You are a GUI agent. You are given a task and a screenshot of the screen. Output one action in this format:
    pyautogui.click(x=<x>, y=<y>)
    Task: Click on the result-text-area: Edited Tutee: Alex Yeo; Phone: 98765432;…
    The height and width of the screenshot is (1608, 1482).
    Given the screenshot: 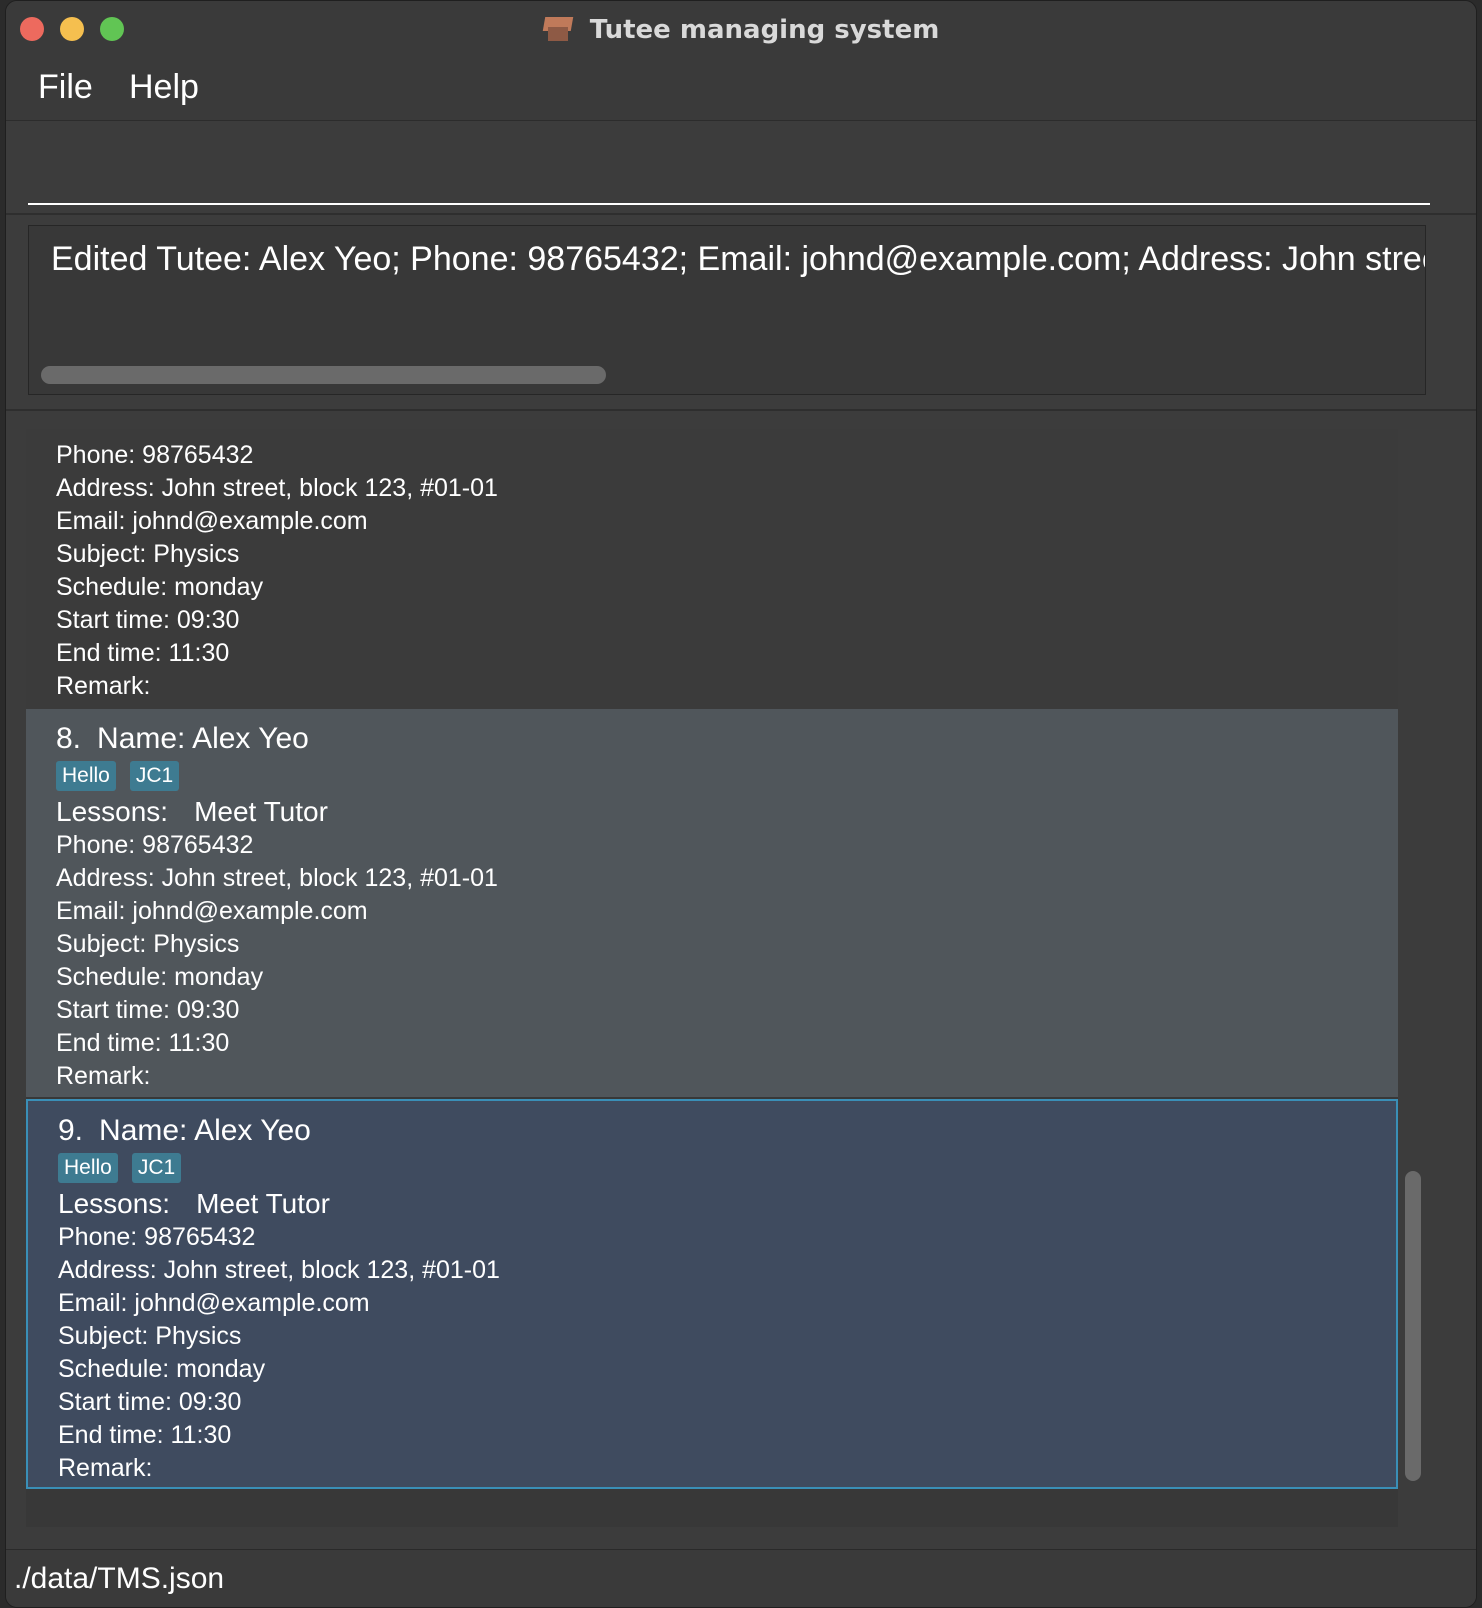 What is the action you would take?
    pyautogui.click(x=727, y=310)
    